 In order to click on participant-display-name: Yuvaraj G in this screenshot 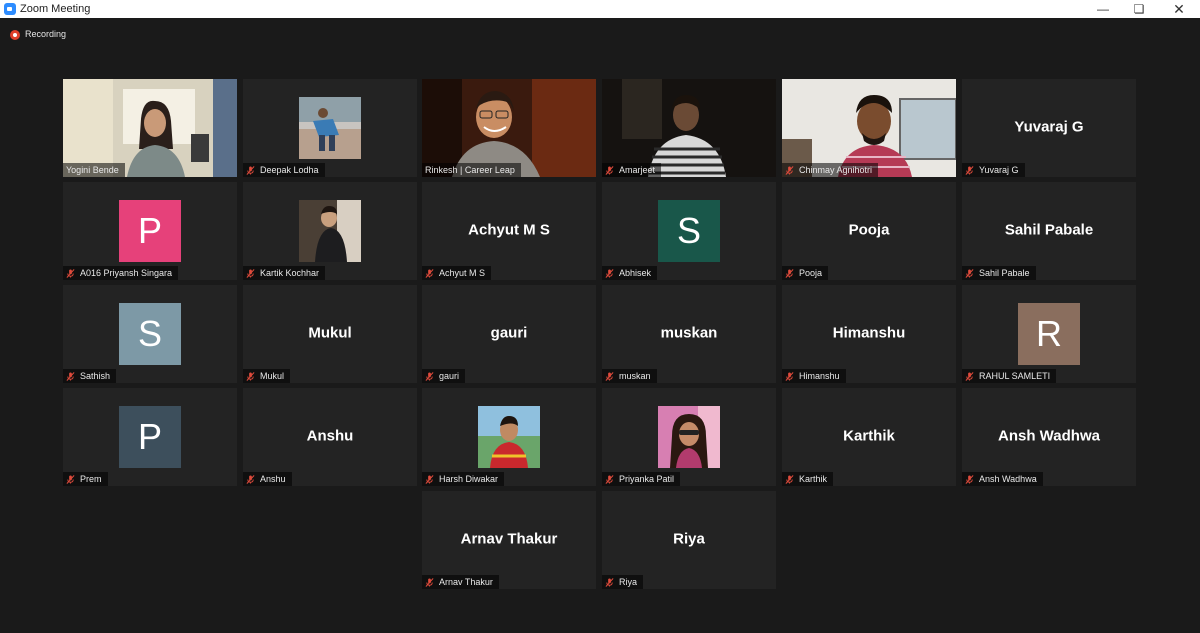, I will do `click(1049, 127)`.